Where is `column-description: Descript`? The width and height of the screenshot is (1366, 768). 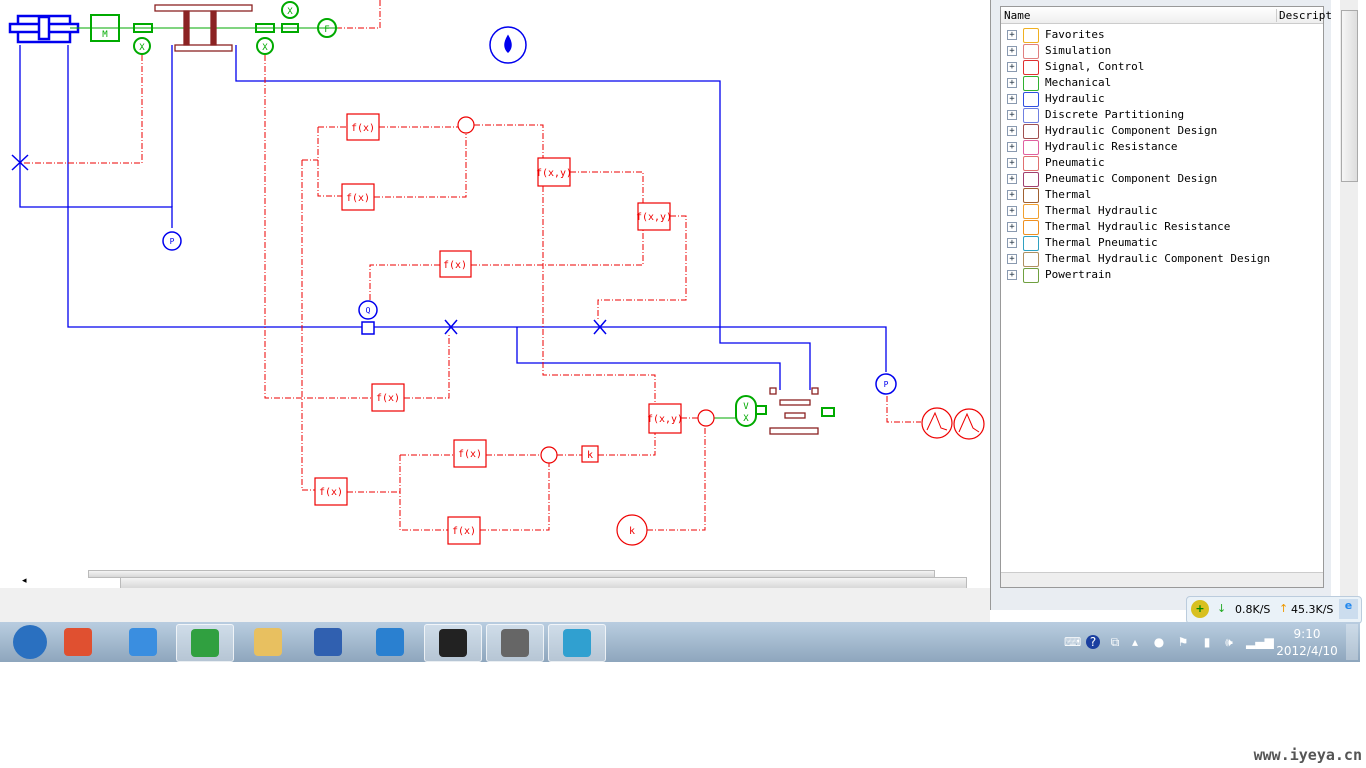
column-description: Descript is located at coordinates (1304, 15).